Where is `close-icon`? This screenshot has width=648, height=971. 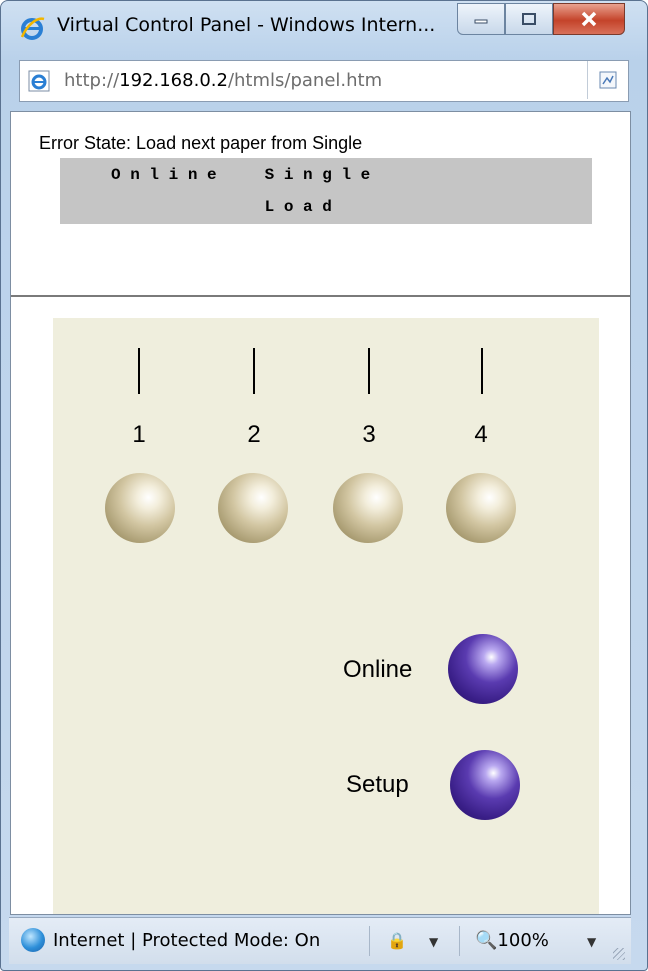
close-icon is located at coordinates (589, 19).